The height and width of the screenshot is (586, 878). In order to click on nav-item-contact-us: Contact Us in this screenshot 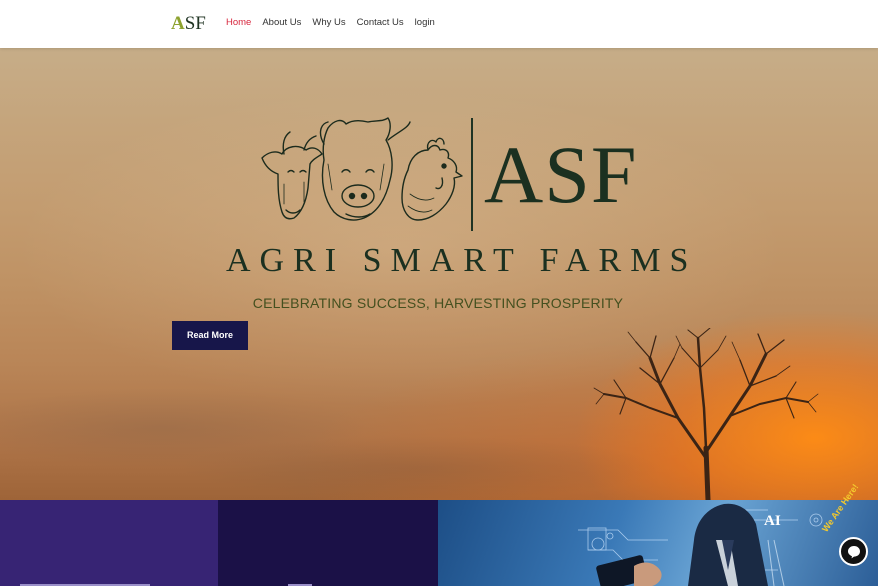, I will do `click(380, 23)`.